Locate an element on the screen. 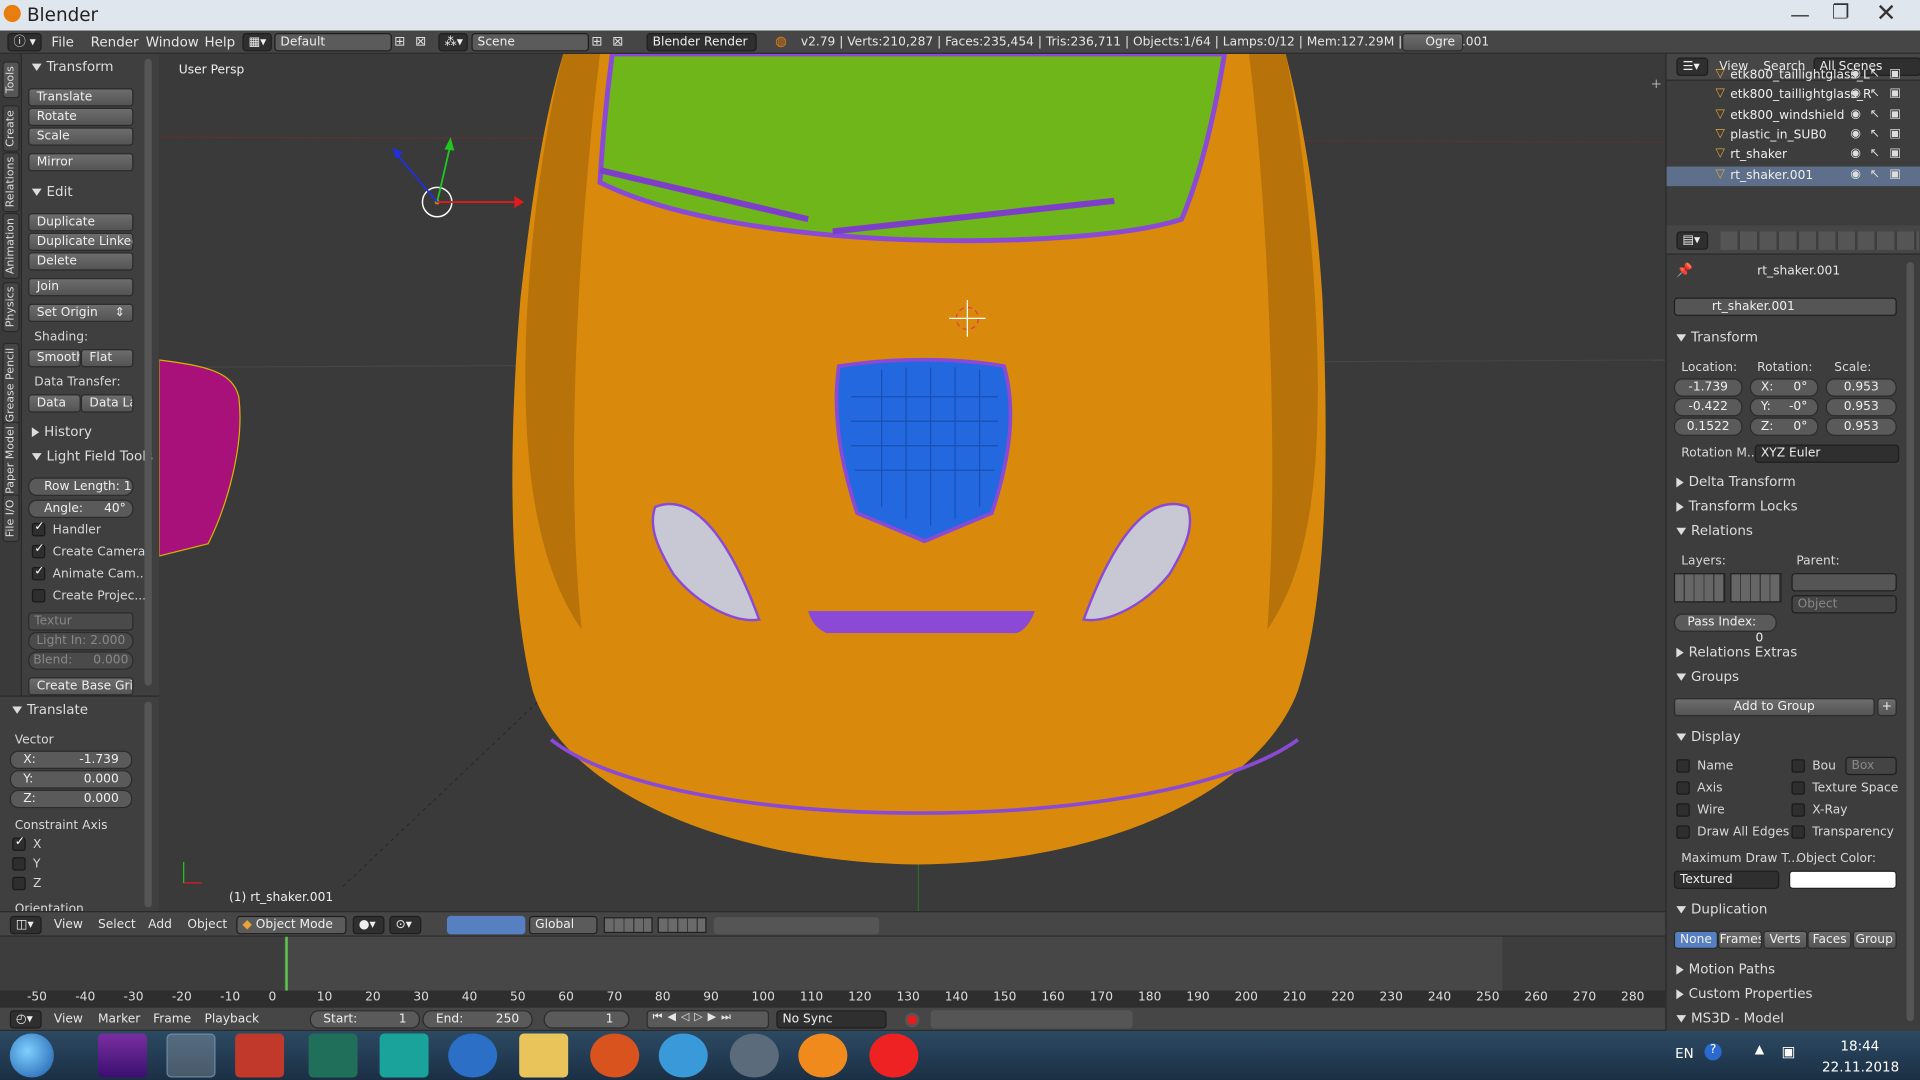  layout-add-icon: ⊞ is located at coordinates (399, 41).